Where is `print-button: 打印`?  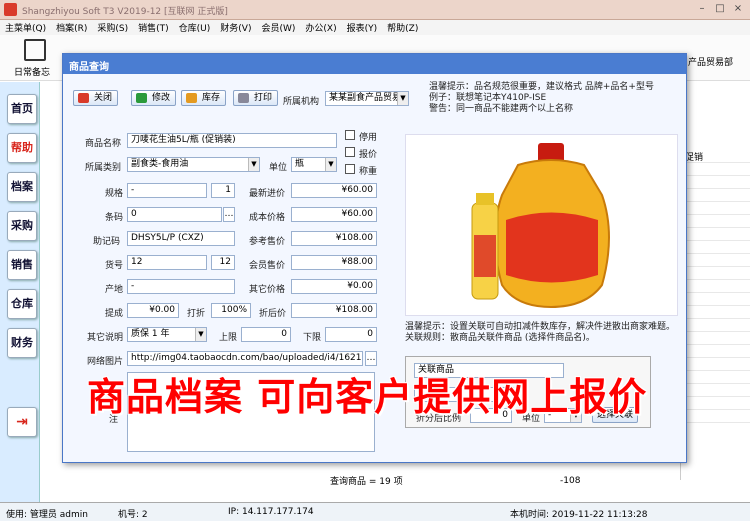 print-button: 打印 is located at coordinates (256, 98).